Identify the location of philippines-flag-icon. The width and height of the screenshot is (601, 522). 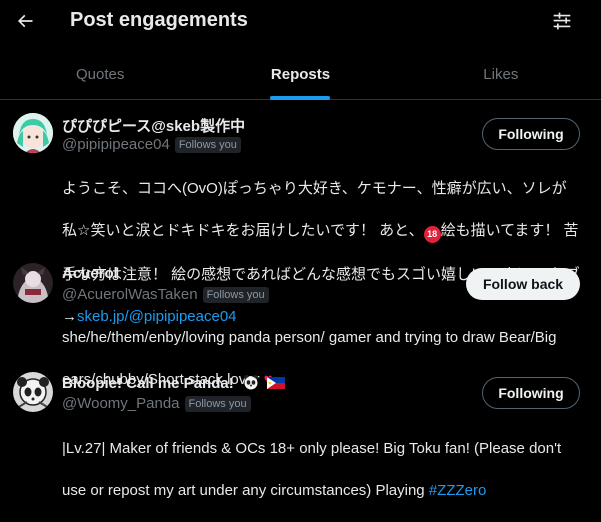
(276, 383).